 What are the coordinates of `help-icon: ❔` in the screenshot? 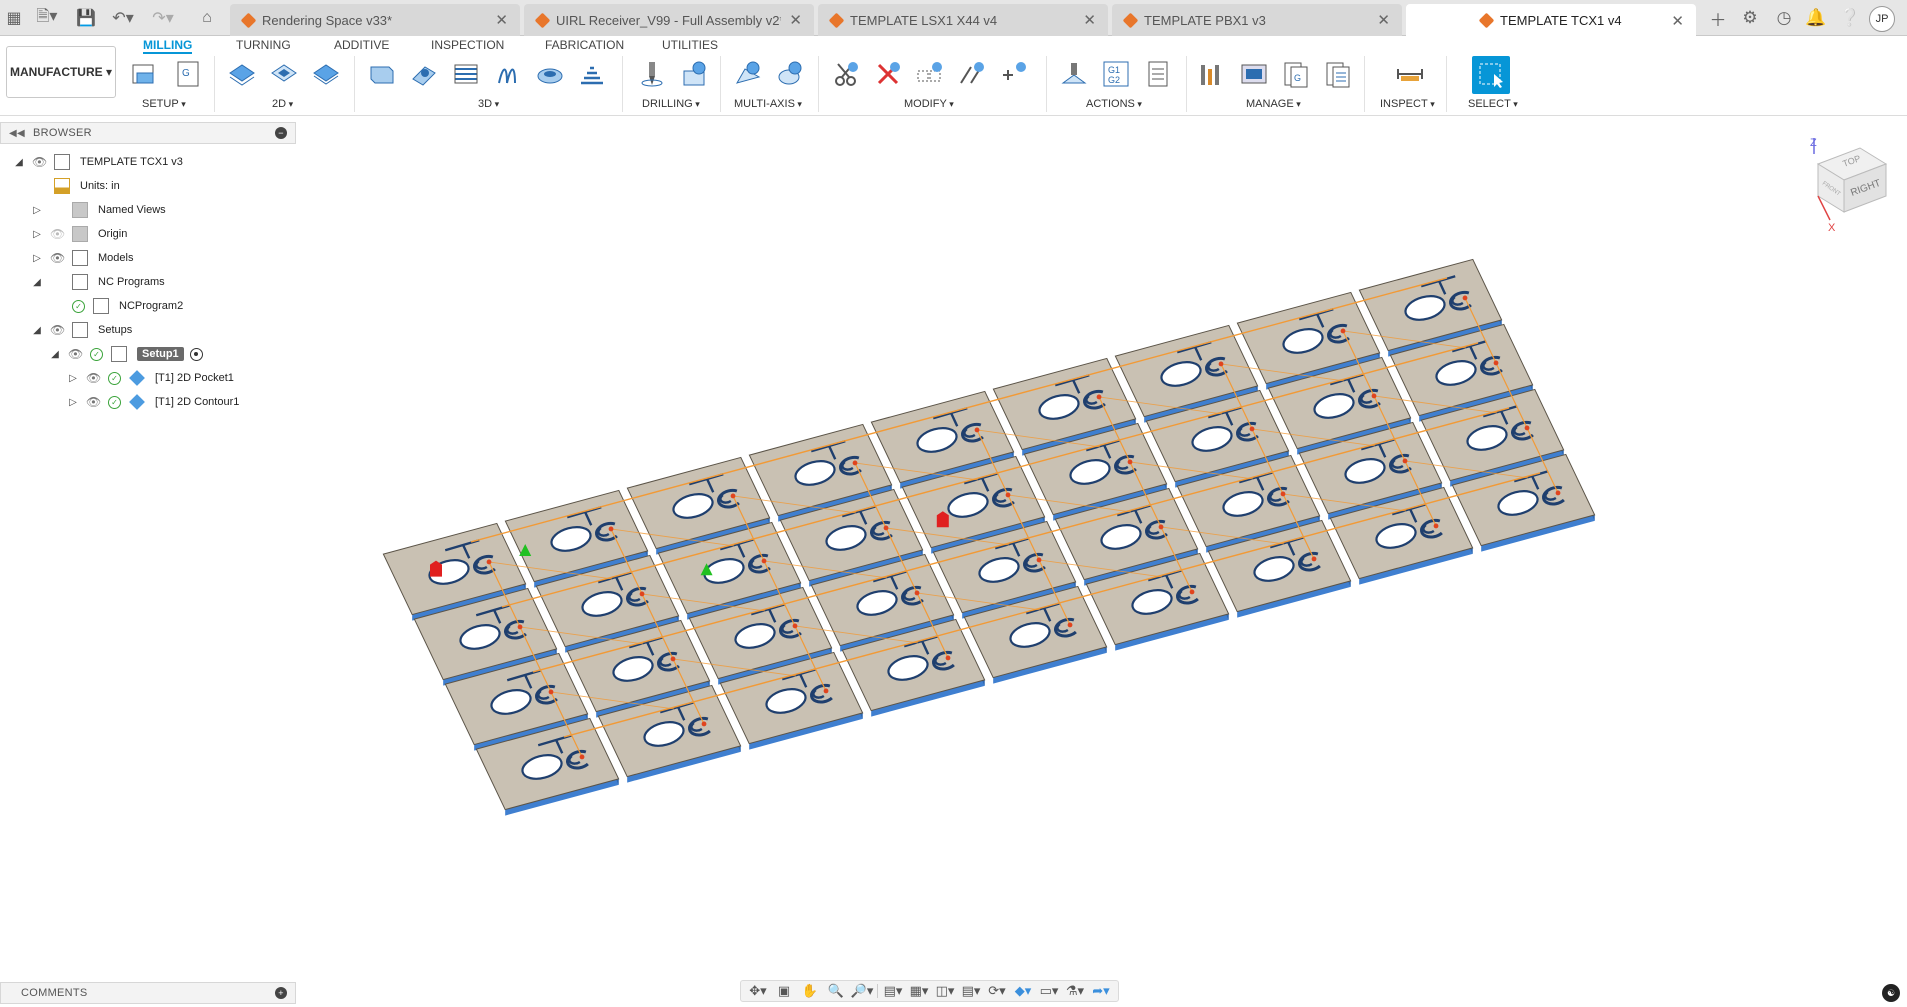 It's located at (1849, 18).